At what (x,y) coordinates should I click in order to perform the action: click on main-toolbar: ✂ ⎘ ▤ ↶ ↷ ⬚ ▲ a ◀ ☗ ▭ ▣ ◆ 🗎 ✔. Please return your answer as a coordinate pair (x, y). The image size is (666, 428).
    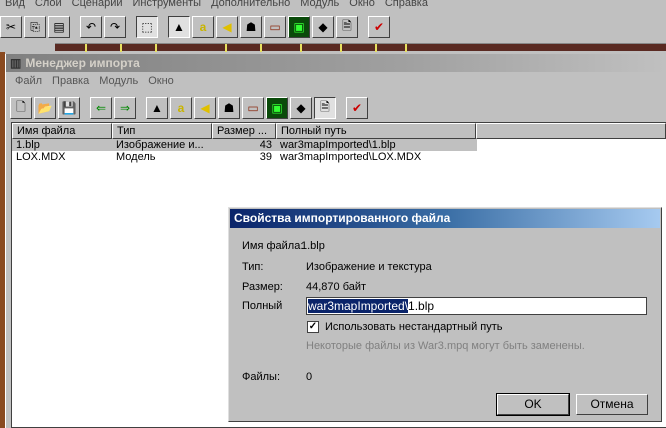
    Looking at the image, I should click on (196, 27).